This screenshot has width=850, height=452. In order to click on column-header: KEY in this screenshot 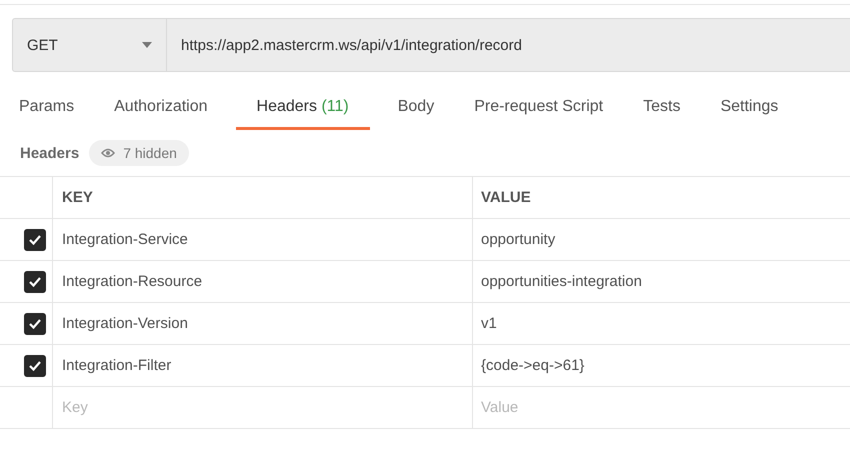, I will do `click(77, 197)`.